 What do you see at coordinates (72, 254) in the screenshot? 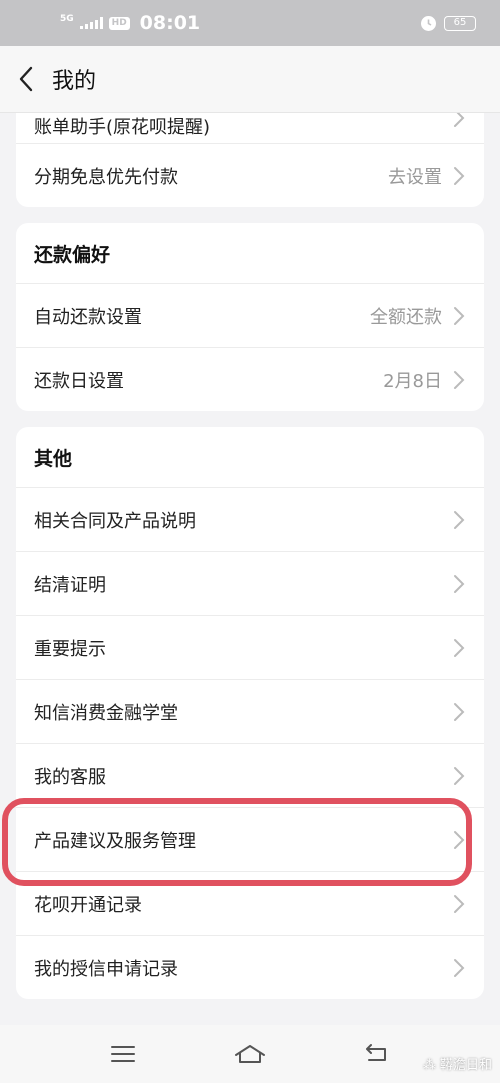
I see `section-title: 还款偏好` at bounding box center [72, 254].